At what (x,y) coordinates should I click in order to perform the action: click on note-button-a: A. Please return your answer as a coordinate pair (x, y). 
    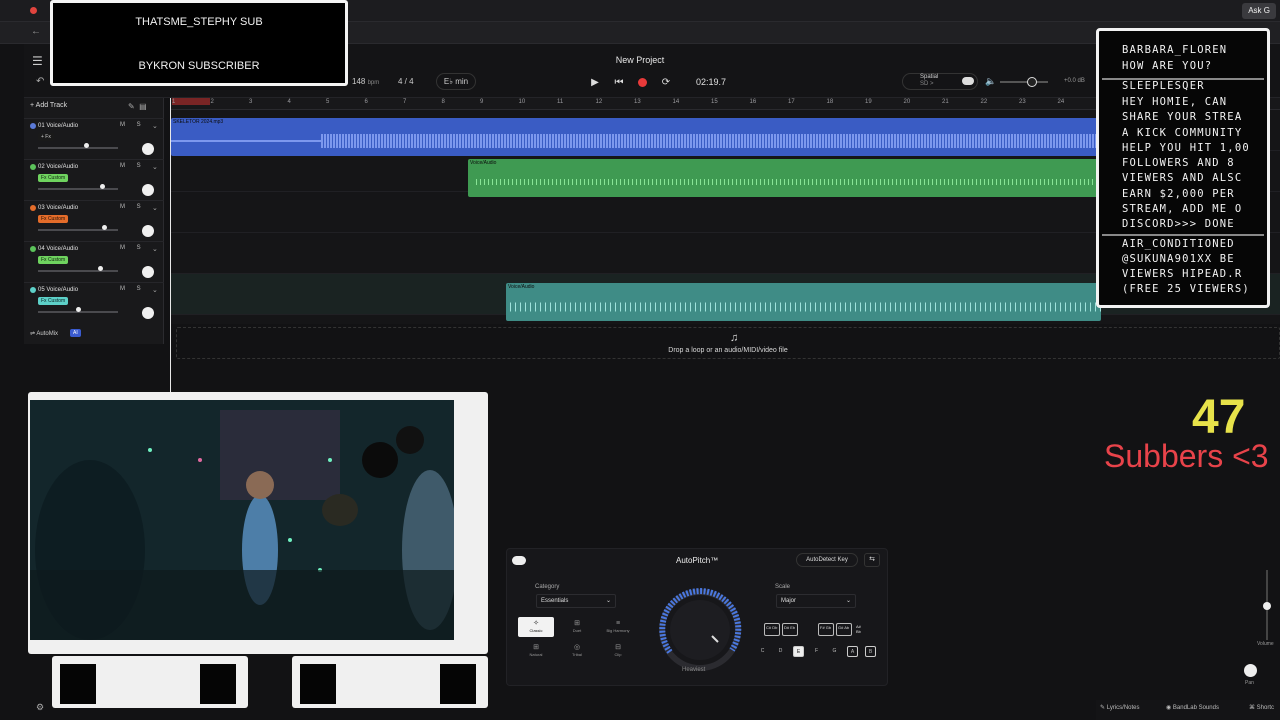
    Looking at the image, I should click on (852, 651).